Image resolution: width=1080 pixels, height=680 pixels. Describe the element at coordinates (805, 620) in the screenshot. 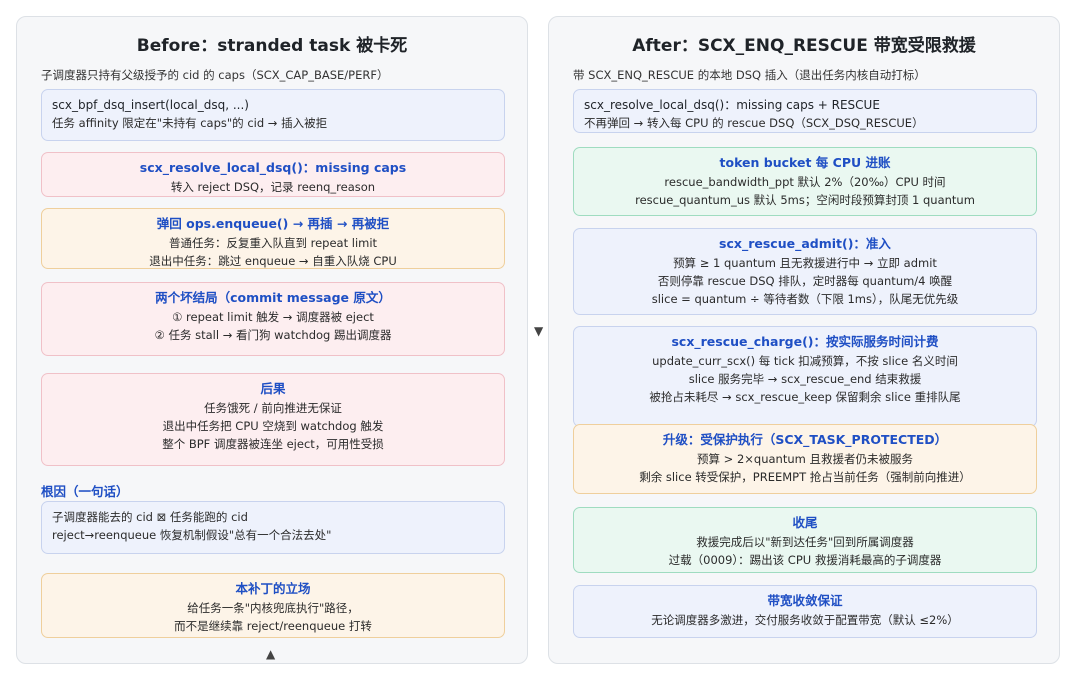

I see `bandwidth-guarantee-line1: 无论调度器多激进，交付服务收敛于配置带宽（默认 ≤2%）` at that location.